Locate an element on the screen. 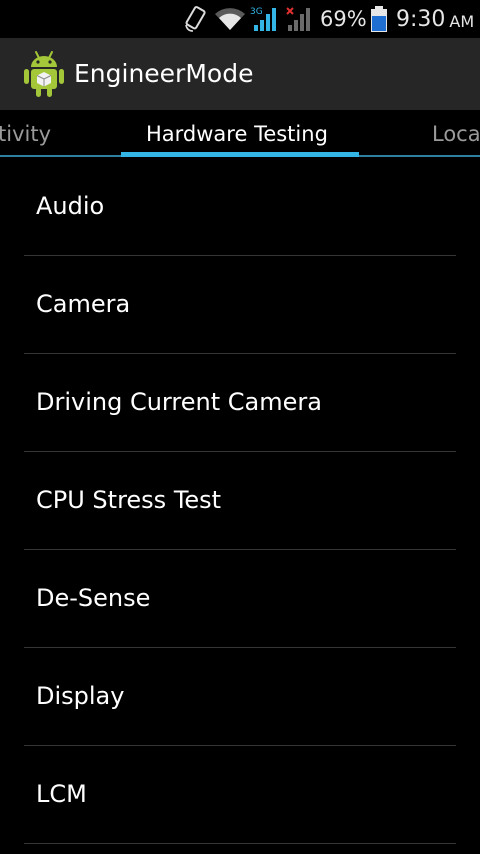 This screenshot has height=854, width=480. battery-percent: 69% is located at coordinates (343, 19).